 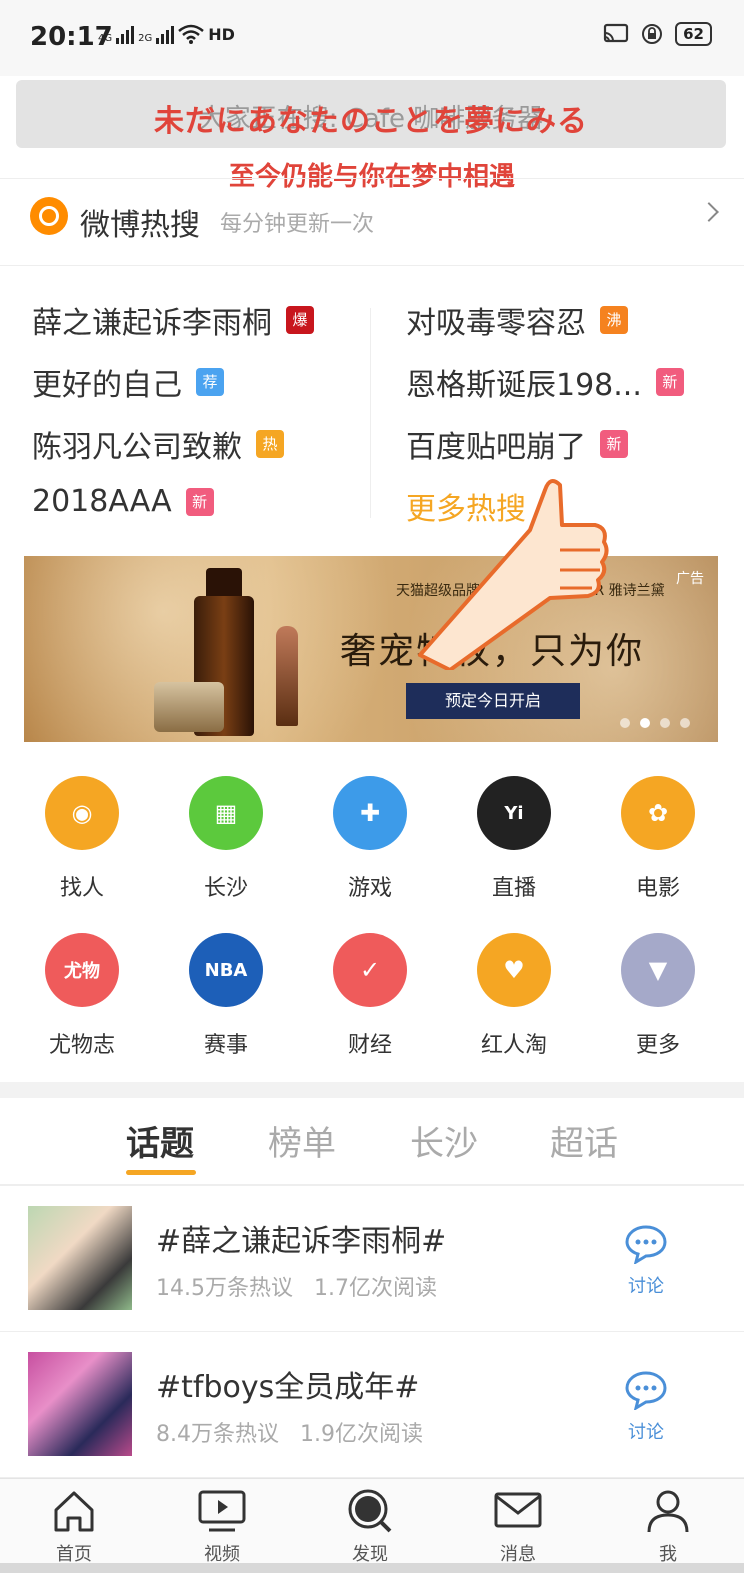 I want to click on finance-icon: ✓, so click(x=370, y=970).